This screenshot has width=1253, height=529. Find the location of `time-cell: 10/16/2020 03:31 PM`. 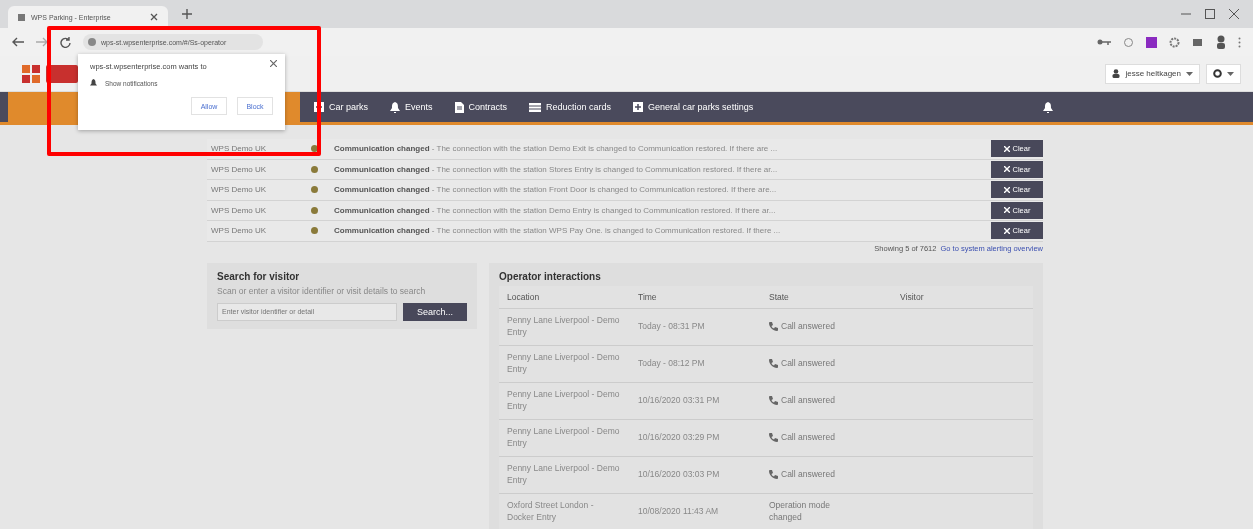

time-cell: 10/16/2020 03:31 PM is located at coordinates (679, 399).